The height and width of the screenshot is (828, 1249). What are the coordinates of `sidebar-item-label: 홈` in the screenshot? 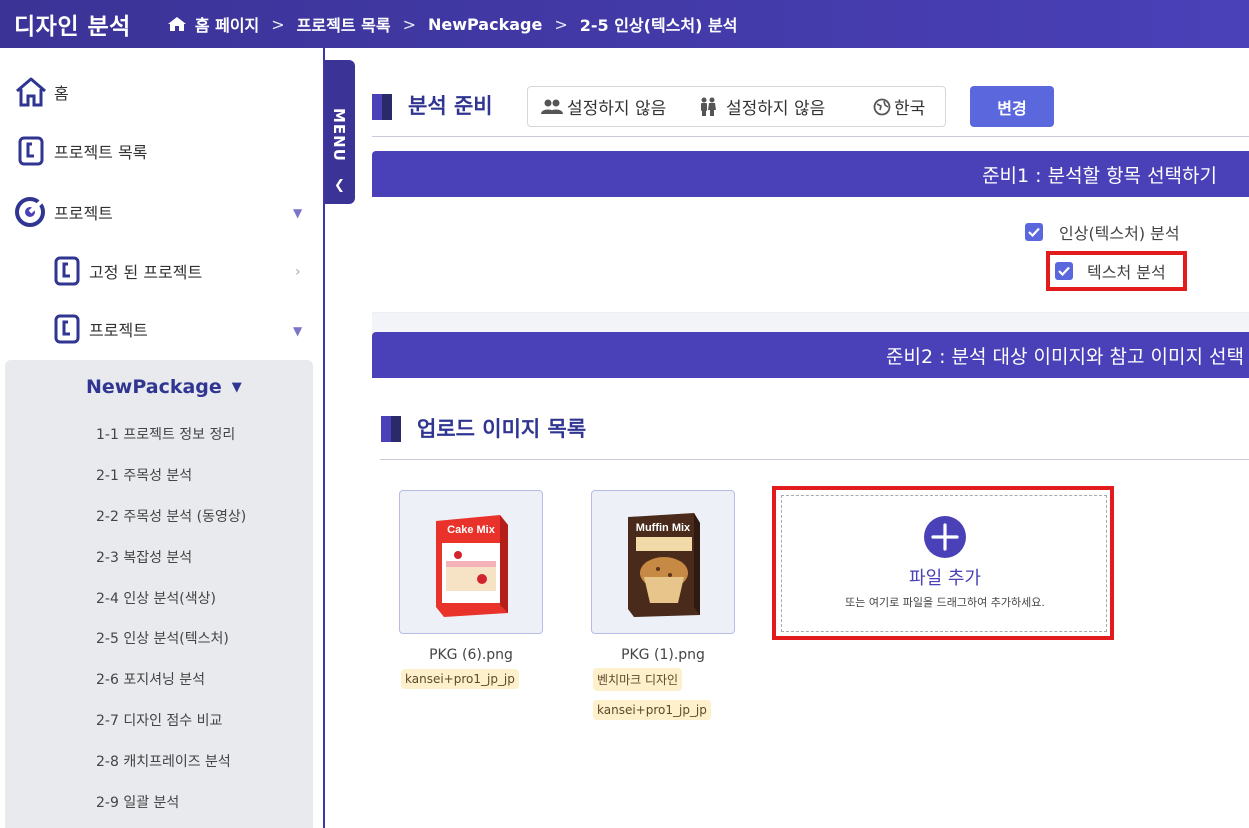 It's located at (61, 93).